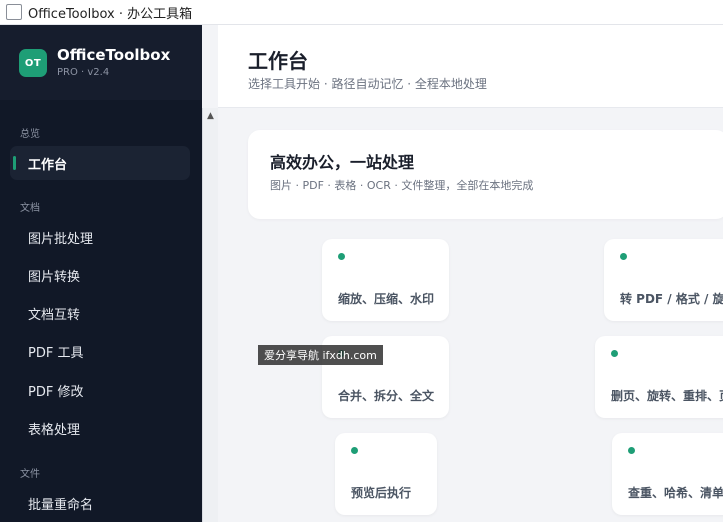 Image resolution: width=723 pixels, height=522 pixels. I want to click on sidebar-item-doc-convert: 文档互转, so click(100, 313).